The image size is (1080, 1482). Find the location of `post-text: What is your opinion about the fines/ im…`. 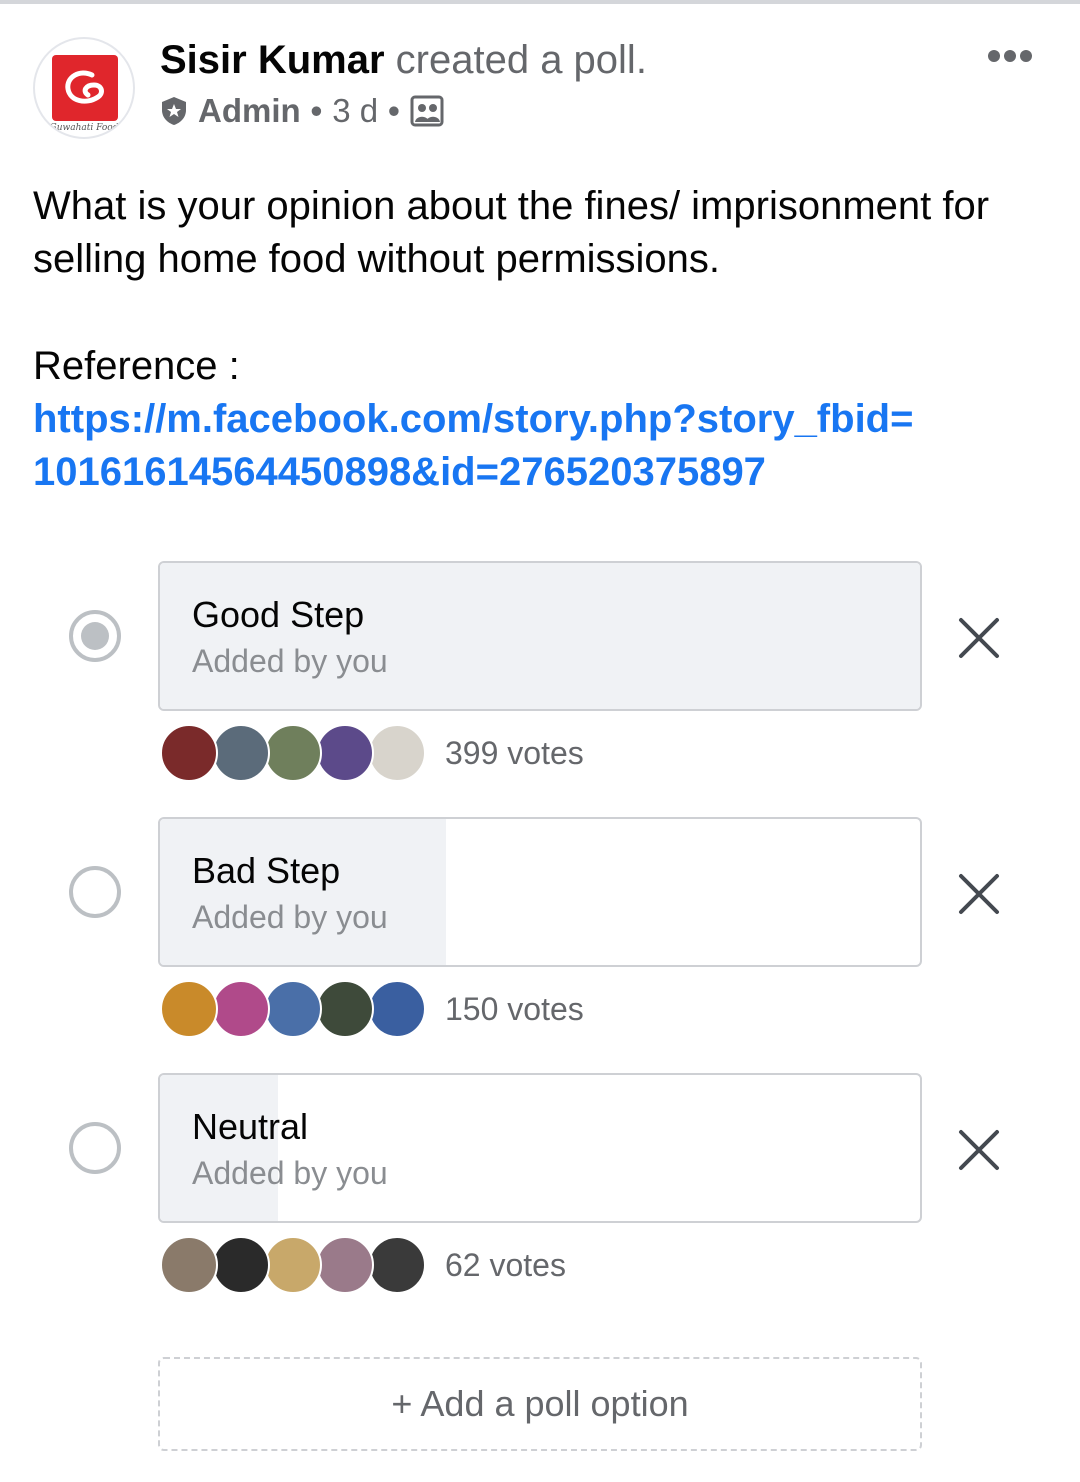

post-text: What is your opinion about the fines/ im… is located at coordinates (548, 233).